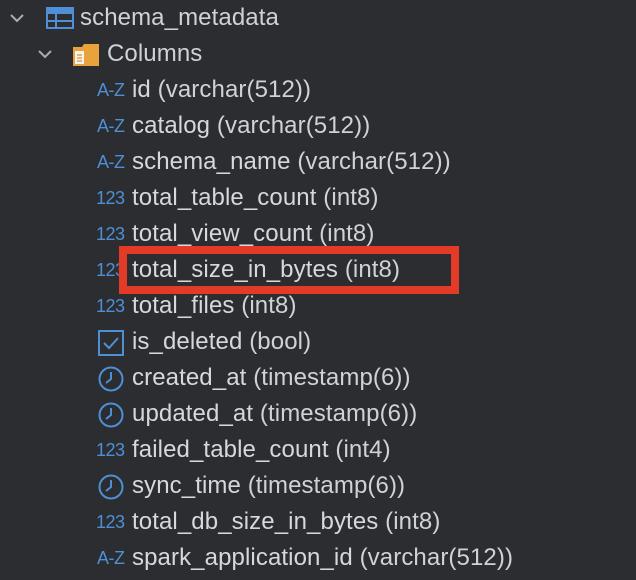 This screenshot has width=636, height=580. What do you see at coordinates (255, 521) in the screenshot?
I see `column-name: total_db_size_in_bytes` at bounding box center [255, 521].